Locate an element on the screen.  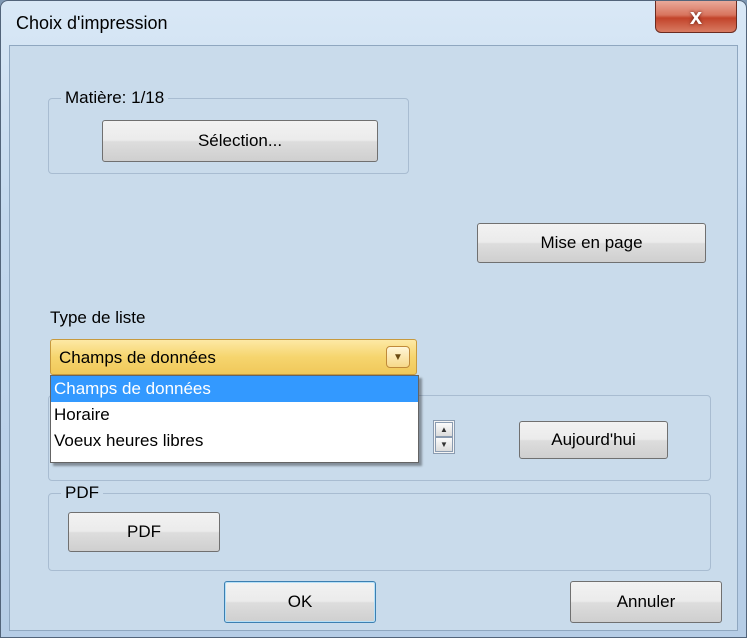
close-button: x is located at coordinates (696, 17).